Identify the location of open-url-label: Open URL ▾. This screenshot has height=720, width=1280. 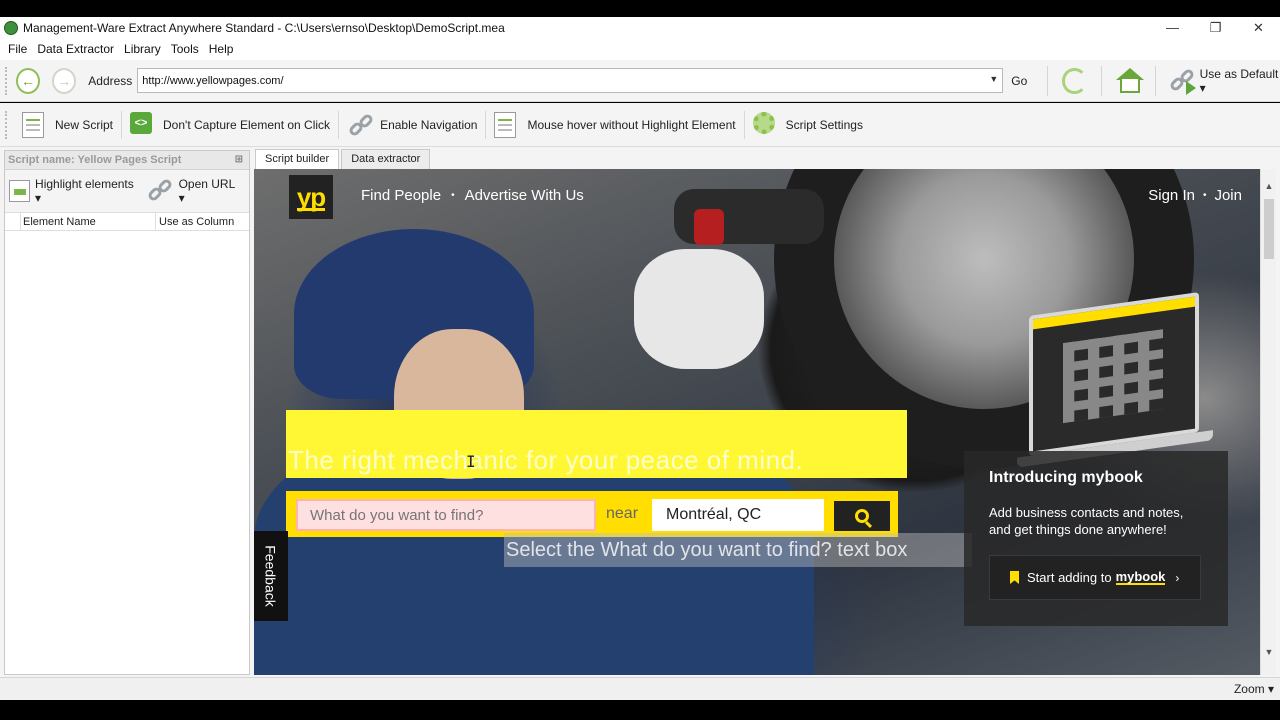
(206, 191).